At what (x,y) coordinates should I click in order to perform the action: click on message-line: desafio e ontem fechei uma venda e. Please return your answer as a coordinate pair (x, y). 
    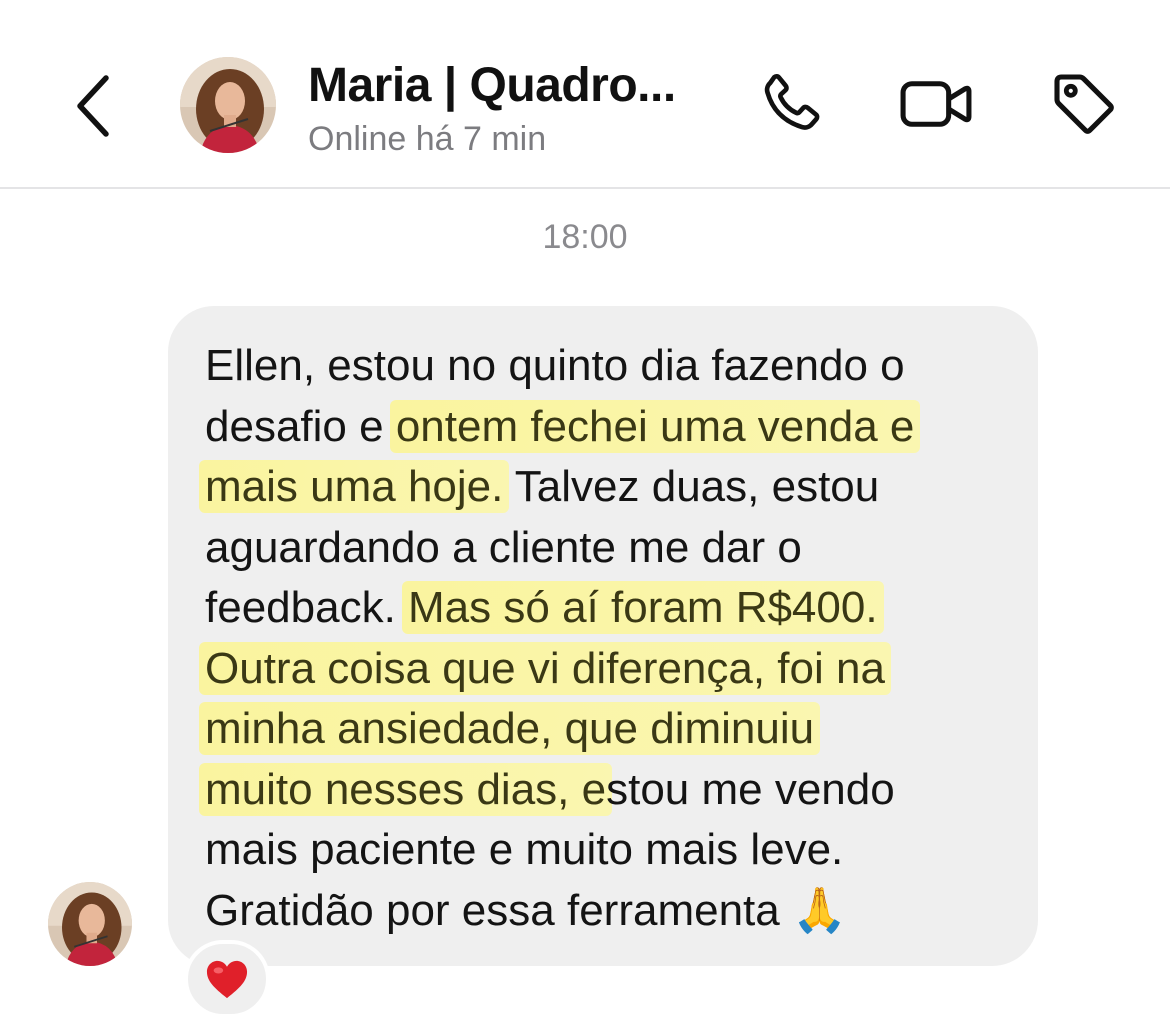
    Looking at the image, I should click on (615, 427).